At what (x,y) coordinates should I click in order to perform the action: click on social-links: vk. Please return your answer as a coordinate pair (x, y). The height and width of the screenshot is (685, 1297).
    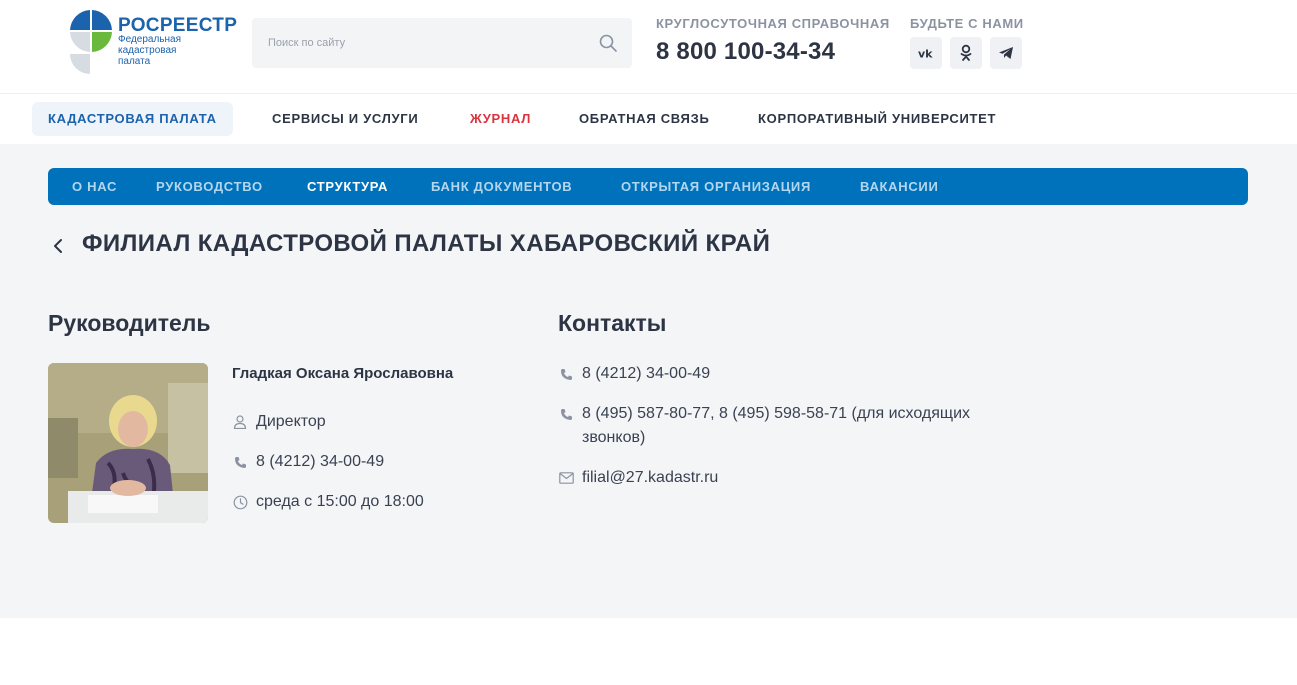
    Looking at the image, I should click on (967, 53).